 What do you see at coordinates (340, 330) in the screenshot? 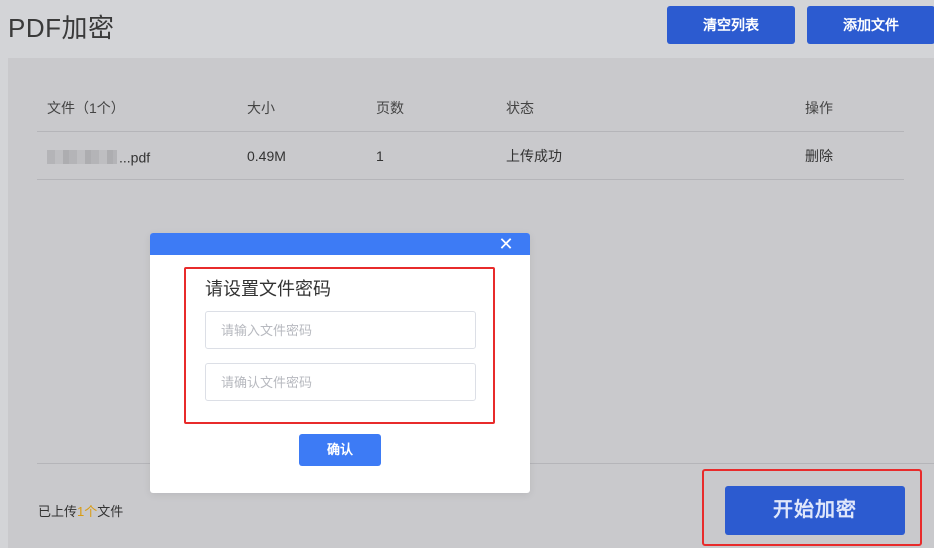
I see `password-input` at bounding box center [340, 330].